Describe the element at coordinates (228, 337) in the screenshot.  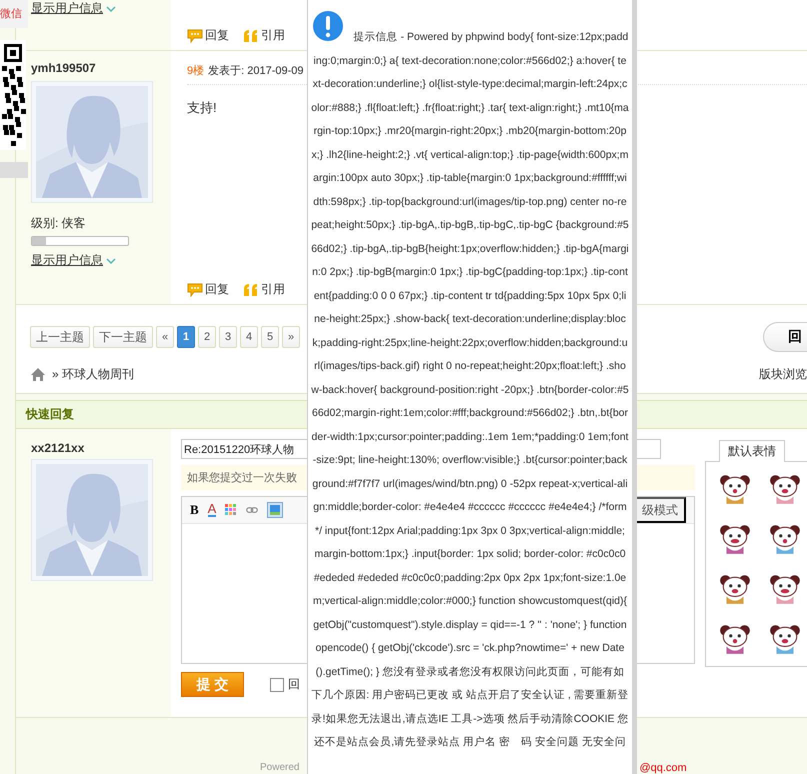
I see `page-button: 3` at that location.